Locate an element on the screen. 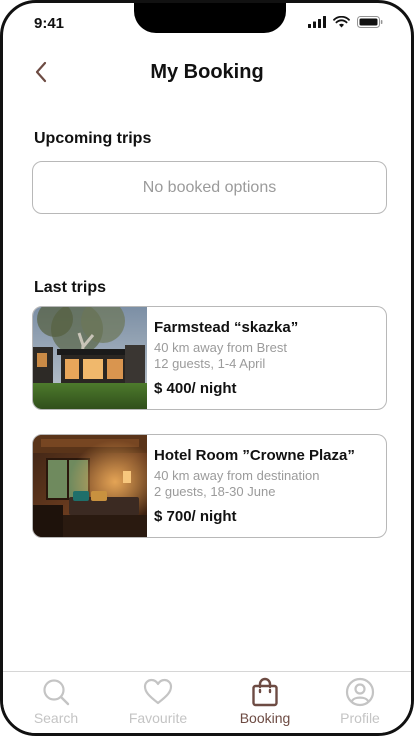 The image size is (414, 736). no-booked-options-box: No booked options is located at coordinates (209, 187).